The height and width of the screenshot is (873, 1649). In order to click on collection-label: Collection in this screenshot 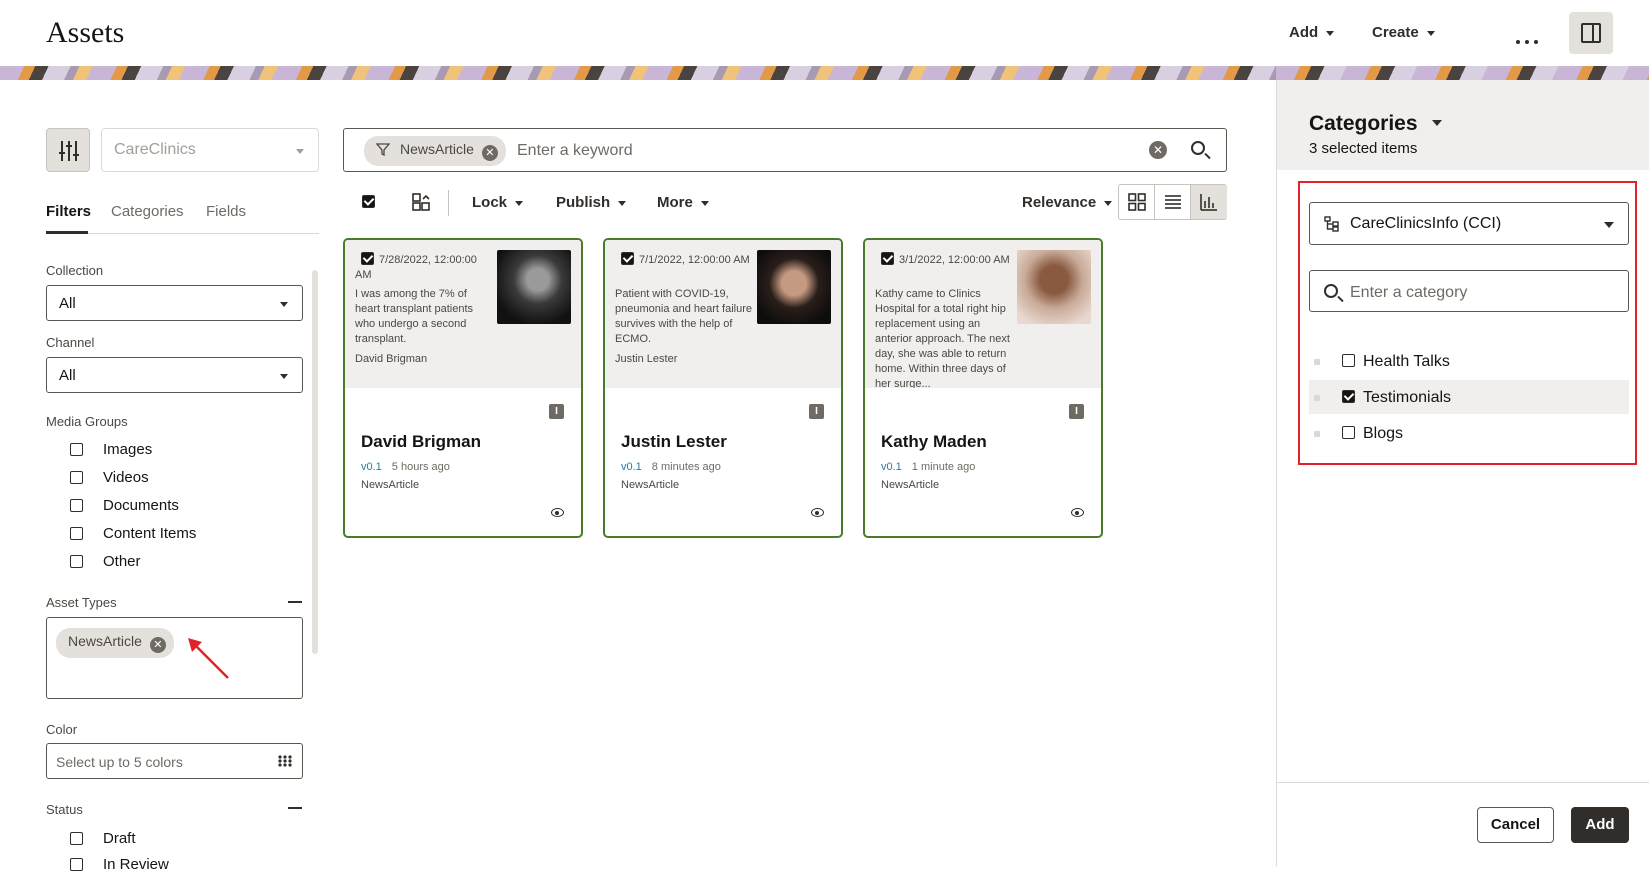, I will do `click(75, 270)`.